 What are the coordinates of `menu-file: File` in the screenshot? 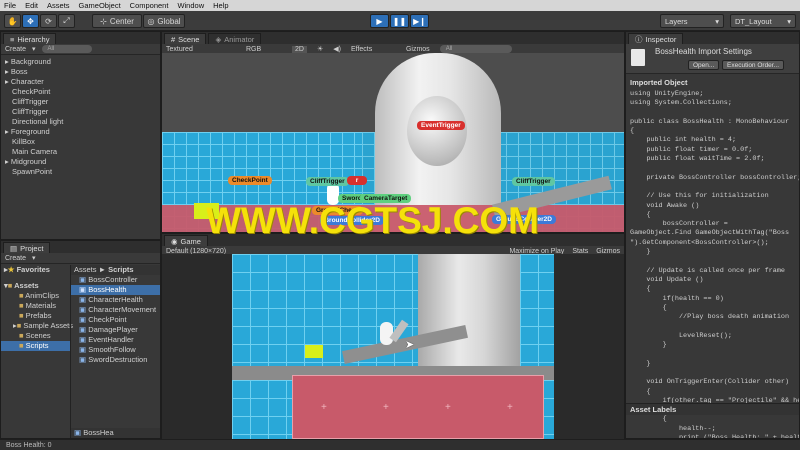 It's located at (10, 5).